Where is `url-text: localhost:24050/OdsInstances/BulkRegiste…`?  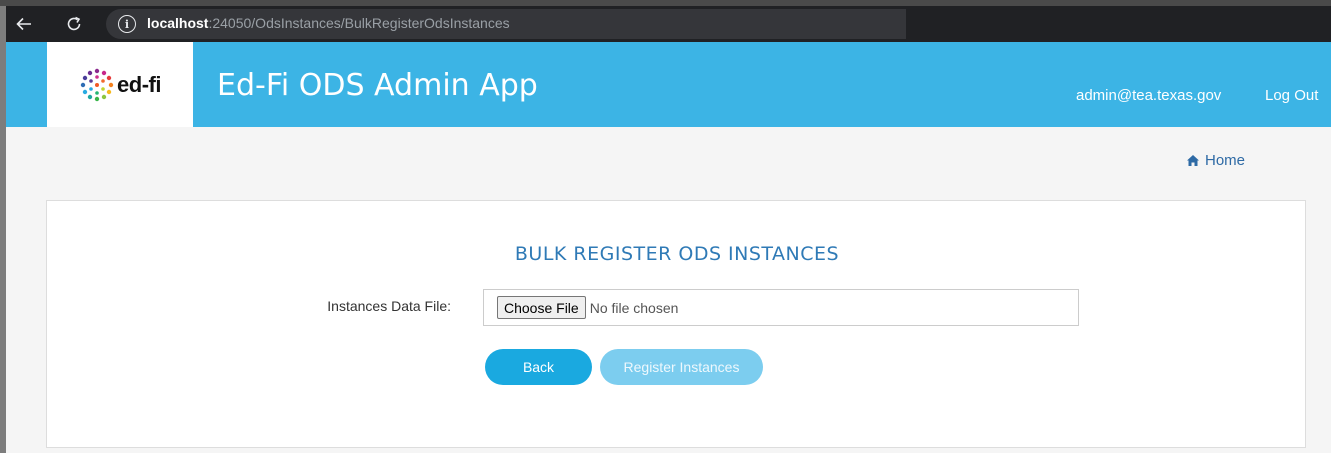 url-text: localhost:24050/OdsInstances/BulkRegiste… is located at coordinates (328, 23).